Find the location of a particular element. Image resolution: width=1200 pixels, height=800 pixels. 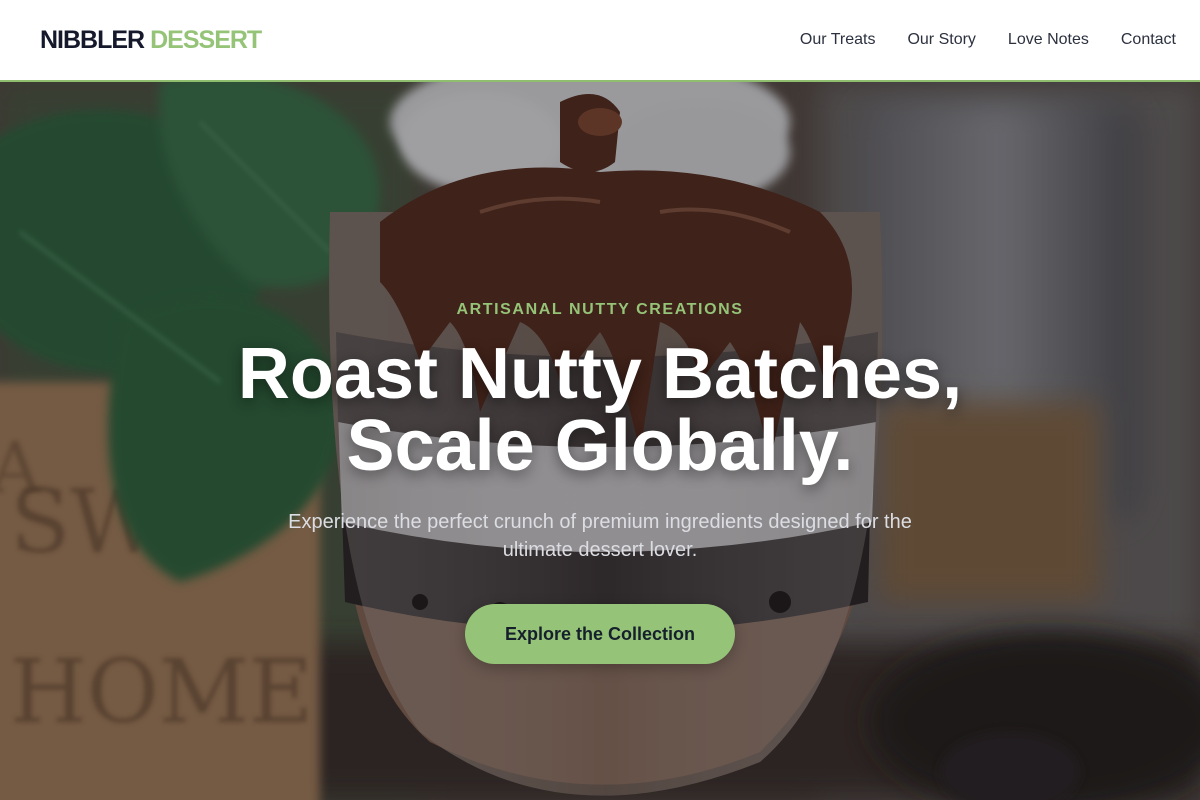

hero-subtitle-line-2: ultimate dessert lover. is located at coordinates (600, 550).